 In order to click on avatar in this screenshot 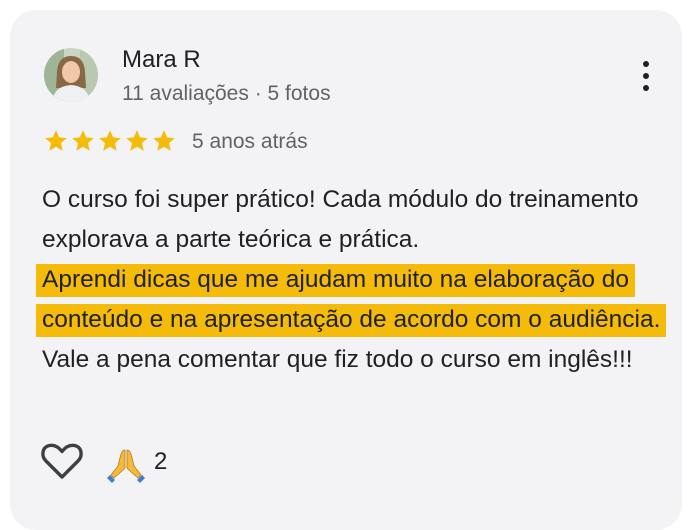, I will do `click(71, 75)`.